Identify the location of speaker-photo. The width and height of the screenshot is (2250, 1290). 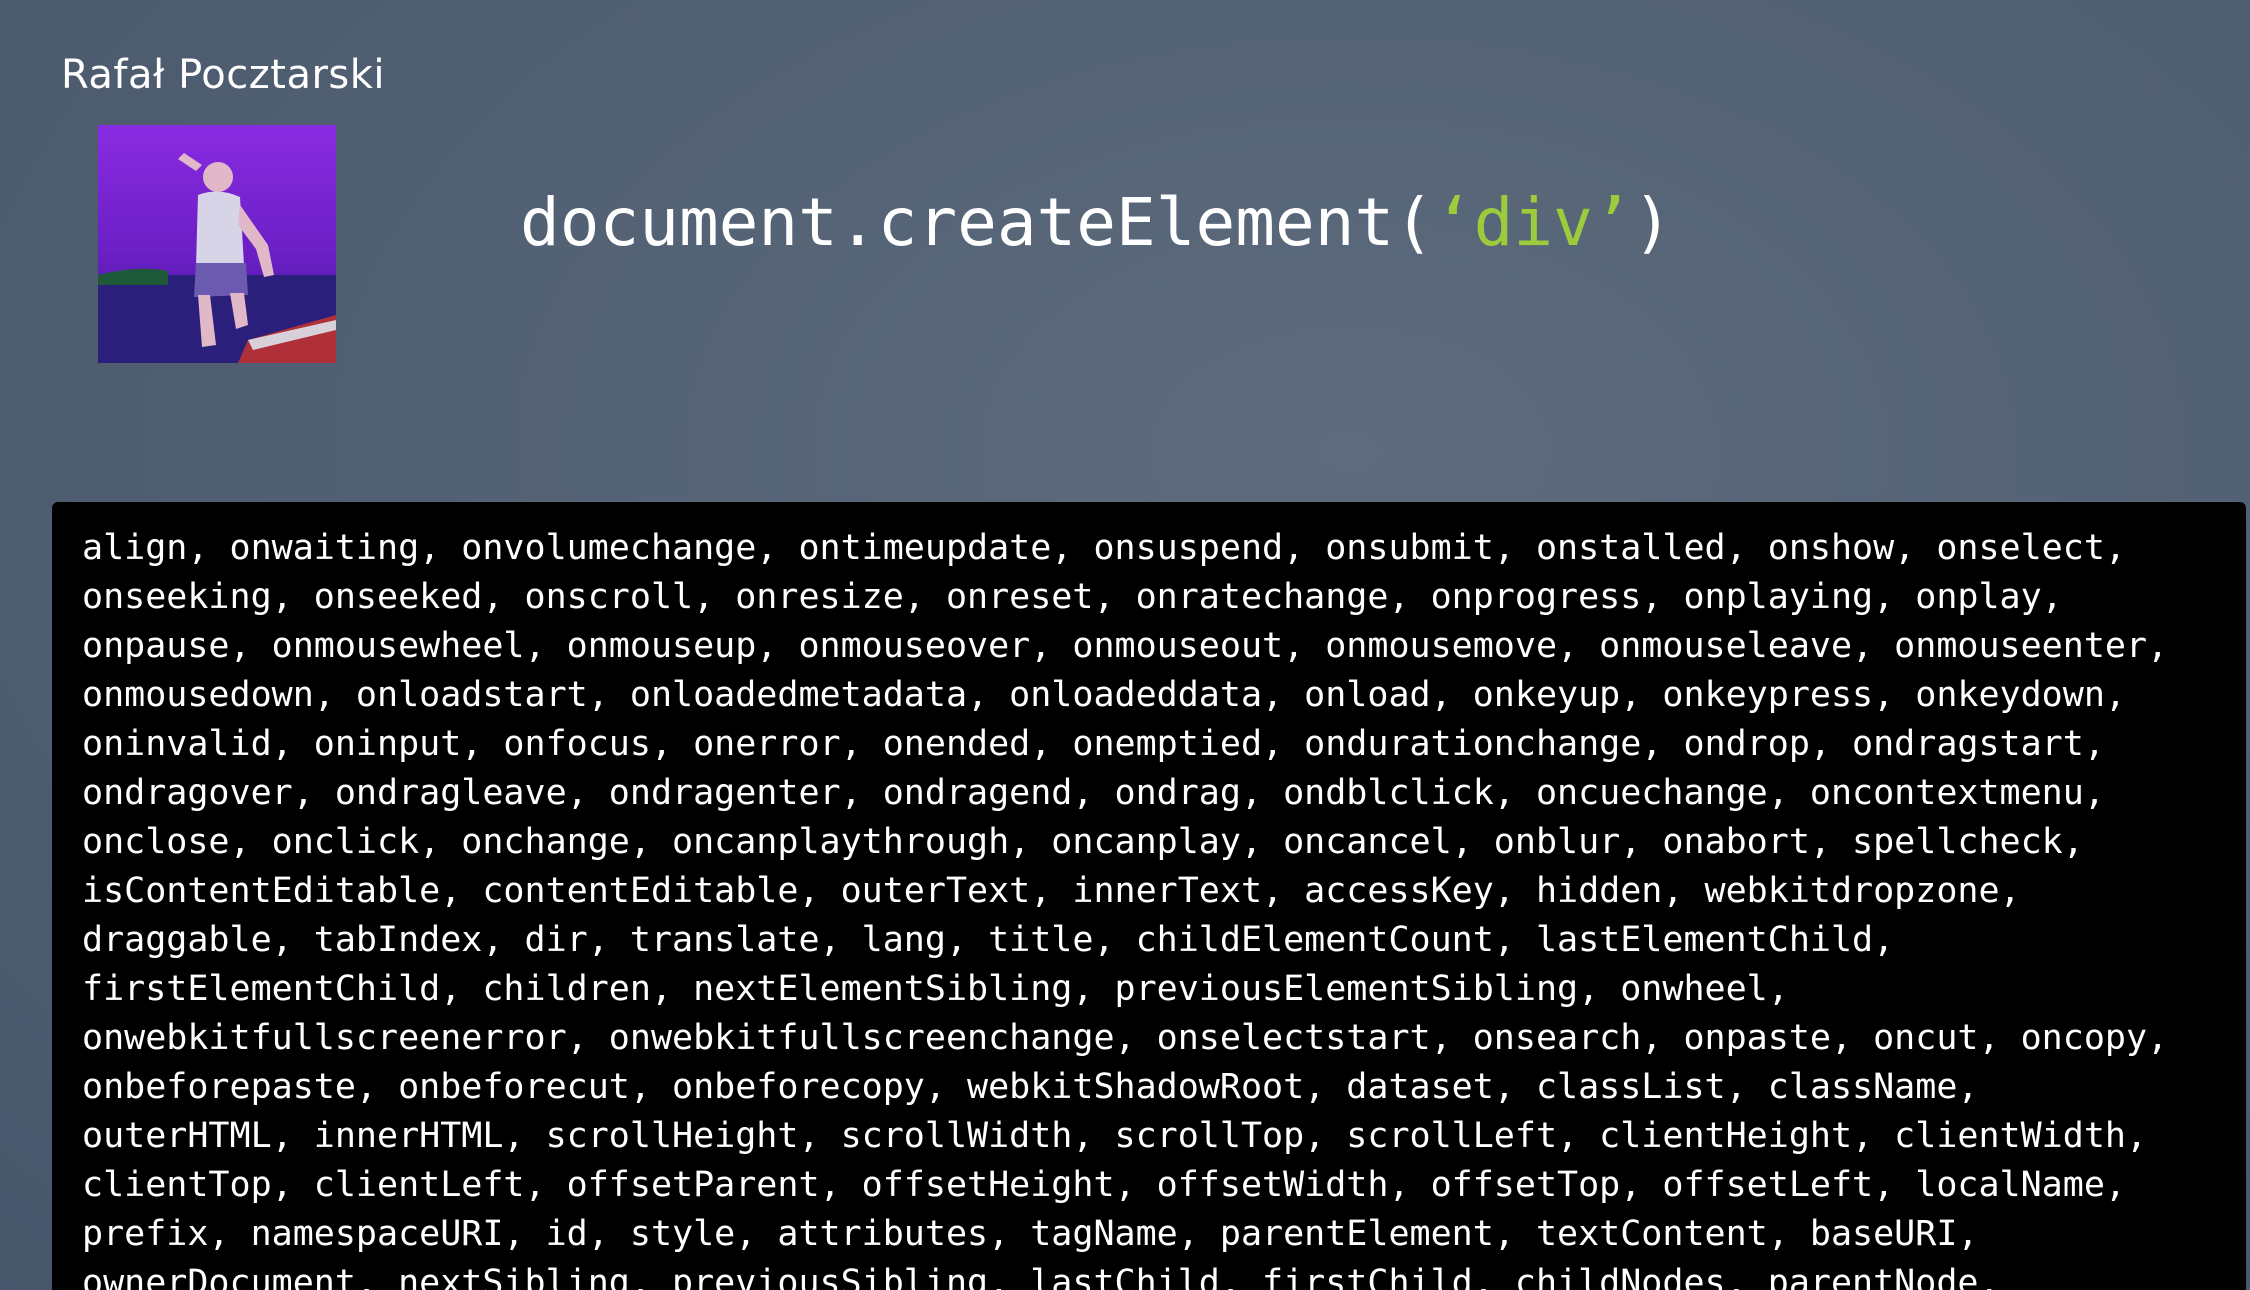
(217, 244).